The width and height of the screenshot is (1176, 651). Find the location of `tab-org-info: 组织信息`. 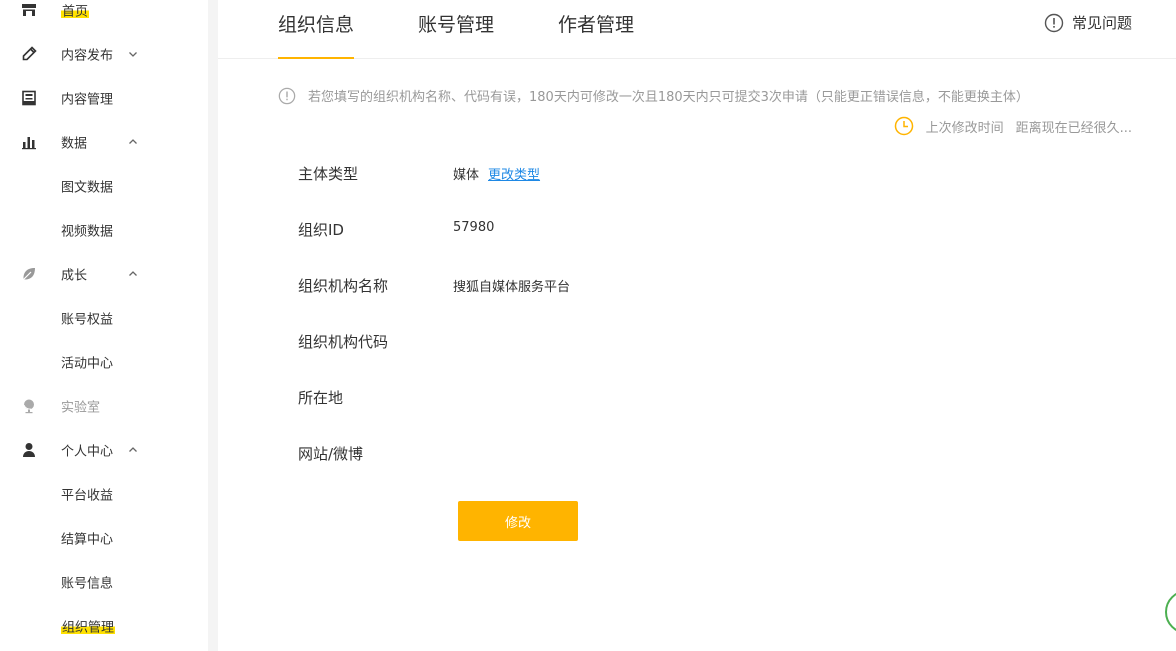

tab-org-info: 组织信息 is located at coordinates (316, 34).